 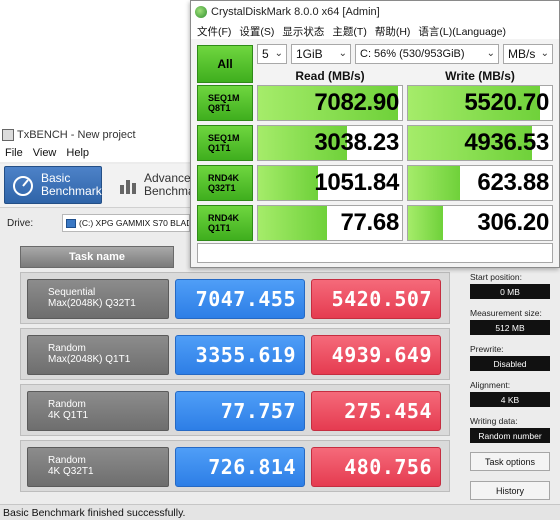 What do you see at coordinates (23, 185) in the screenshot?
I see `speedometer-icon` at bounding box center [23, 185].